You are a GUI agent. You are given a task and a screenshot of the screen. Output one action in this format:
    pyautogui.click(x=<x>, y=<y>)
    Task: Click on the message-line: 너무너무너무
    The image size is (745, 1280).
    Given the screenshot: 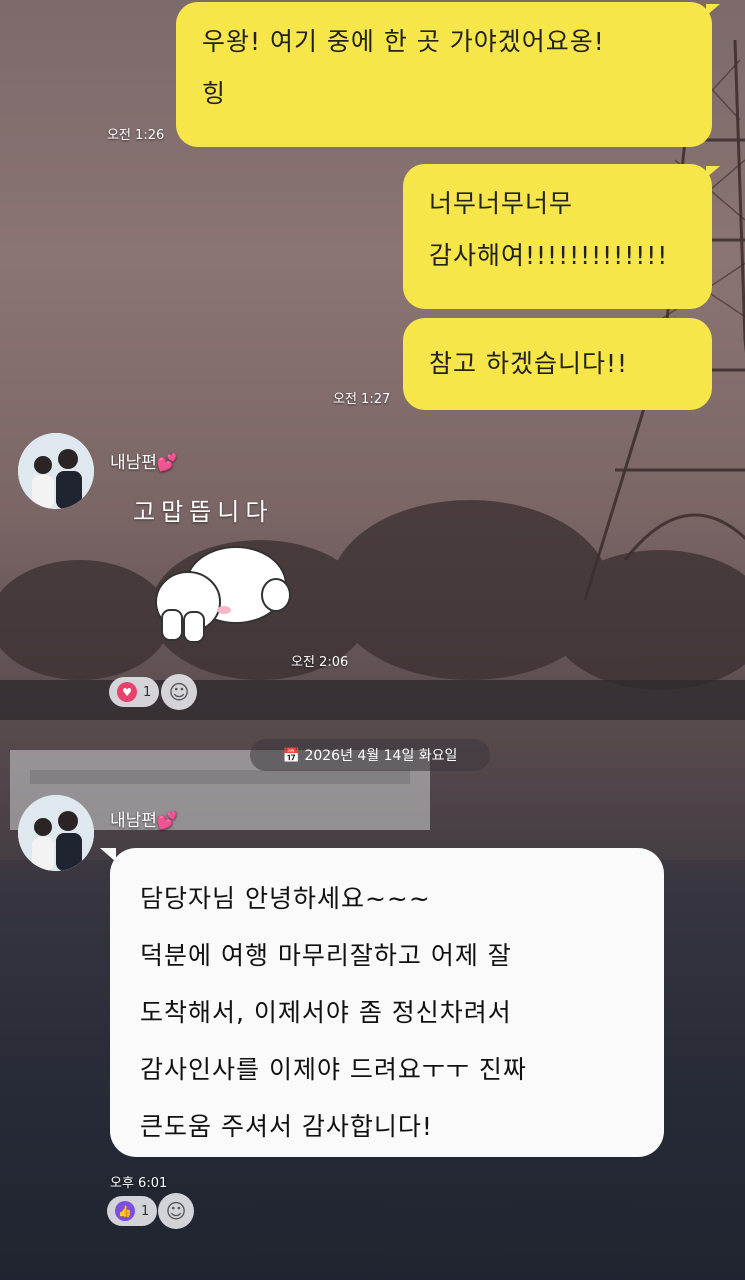 What is the action you would take?
    pyautogui.click(x=501, y=203)
    